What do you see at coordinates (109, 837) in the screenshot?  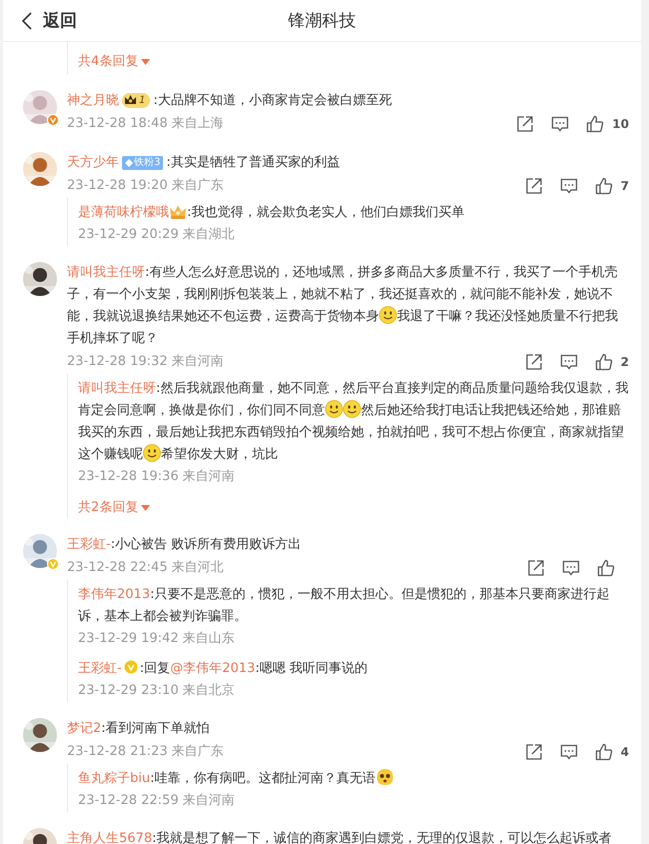 I see `user-name: 主角人生5678` at bounding box center [109, 837].